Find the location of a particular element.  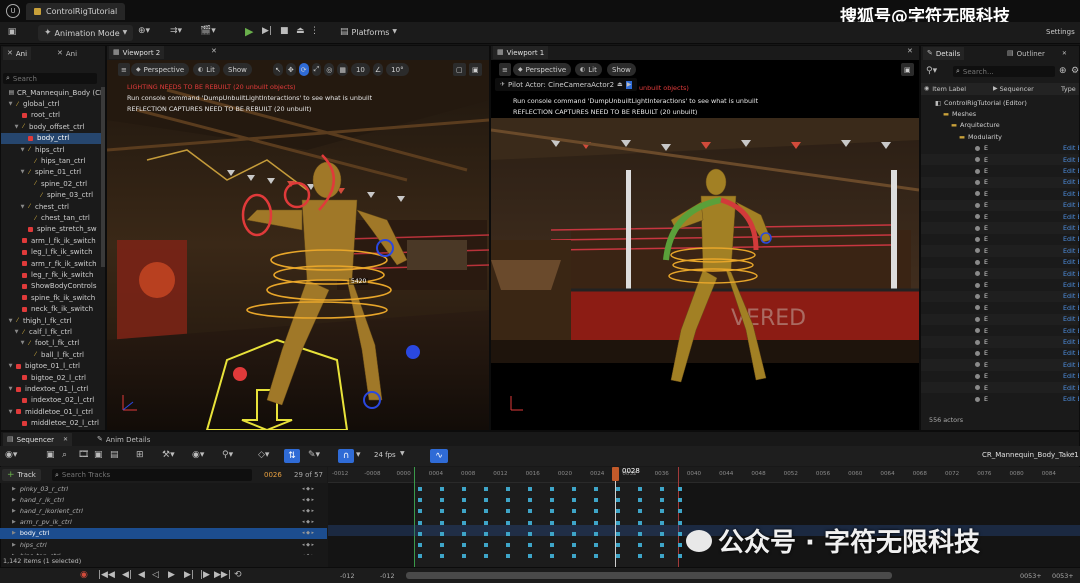

snap-icon: ∩ is located at coordinates (346, 456).